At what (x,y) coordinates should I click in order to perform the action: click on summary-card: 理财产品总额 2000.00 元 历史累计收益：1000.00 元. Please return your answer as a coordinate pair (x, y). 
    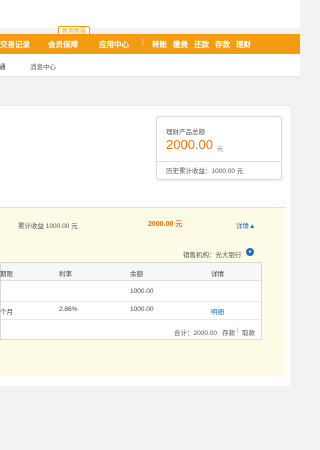
    Looking at the image, I should click on (219, 148).